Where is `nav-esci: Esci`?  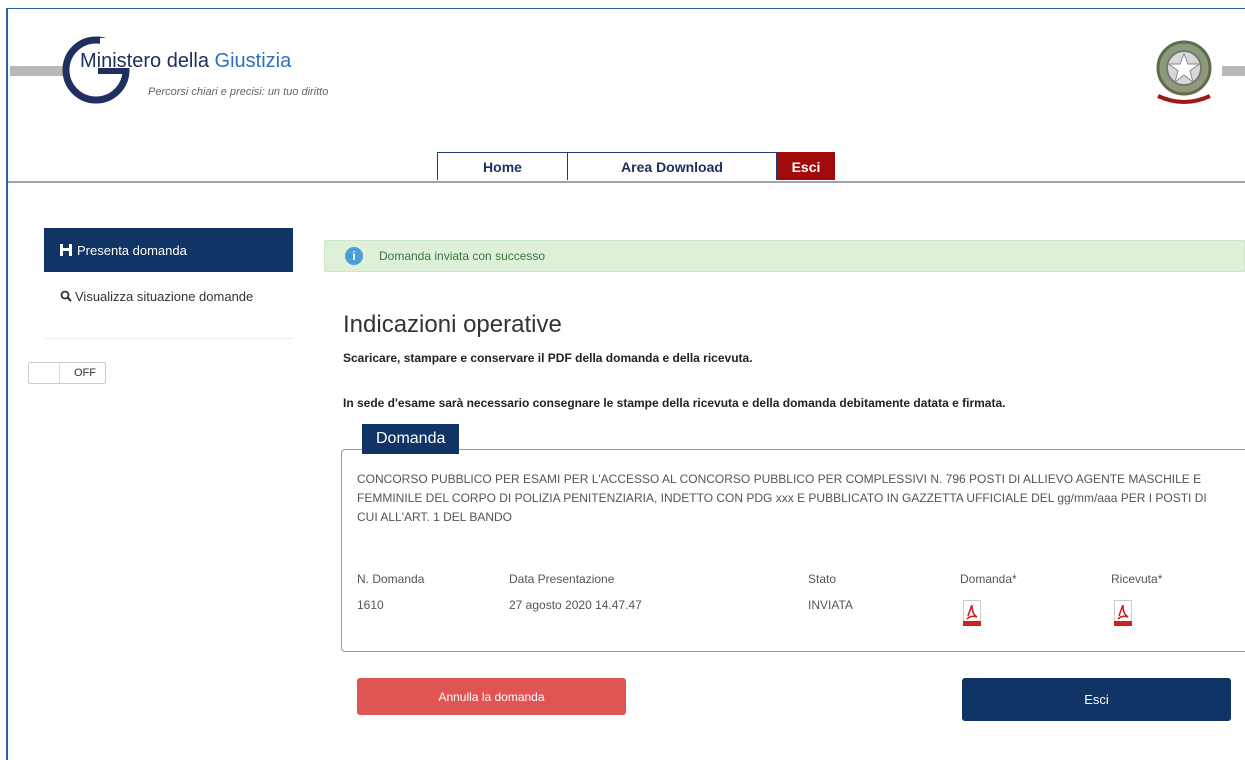
nav-esci: Esci is located at coordinates (806, 166).